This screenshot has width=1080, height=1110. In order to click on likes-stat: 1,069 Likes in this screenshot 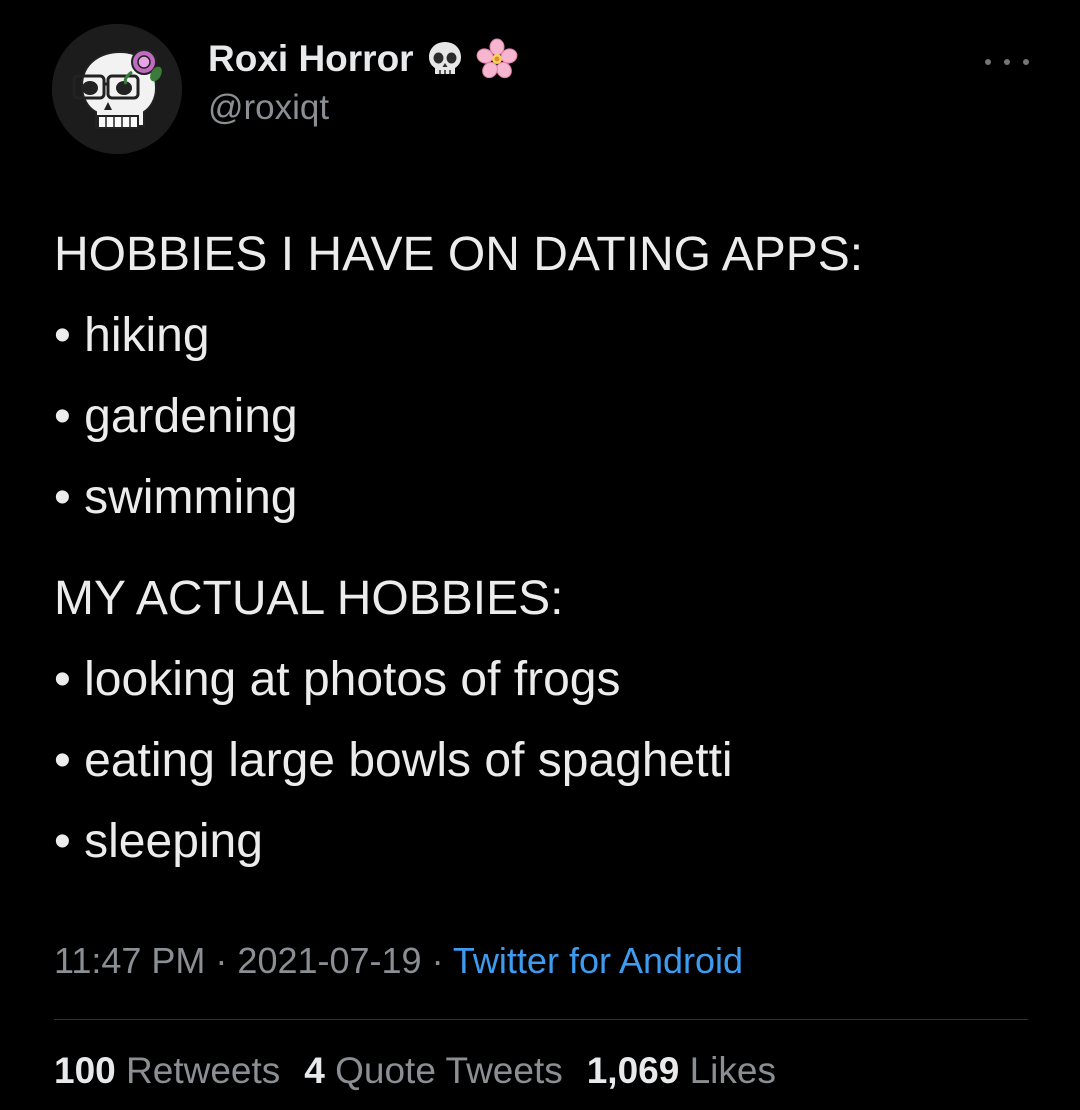, I will do `click(681, 1071)`.